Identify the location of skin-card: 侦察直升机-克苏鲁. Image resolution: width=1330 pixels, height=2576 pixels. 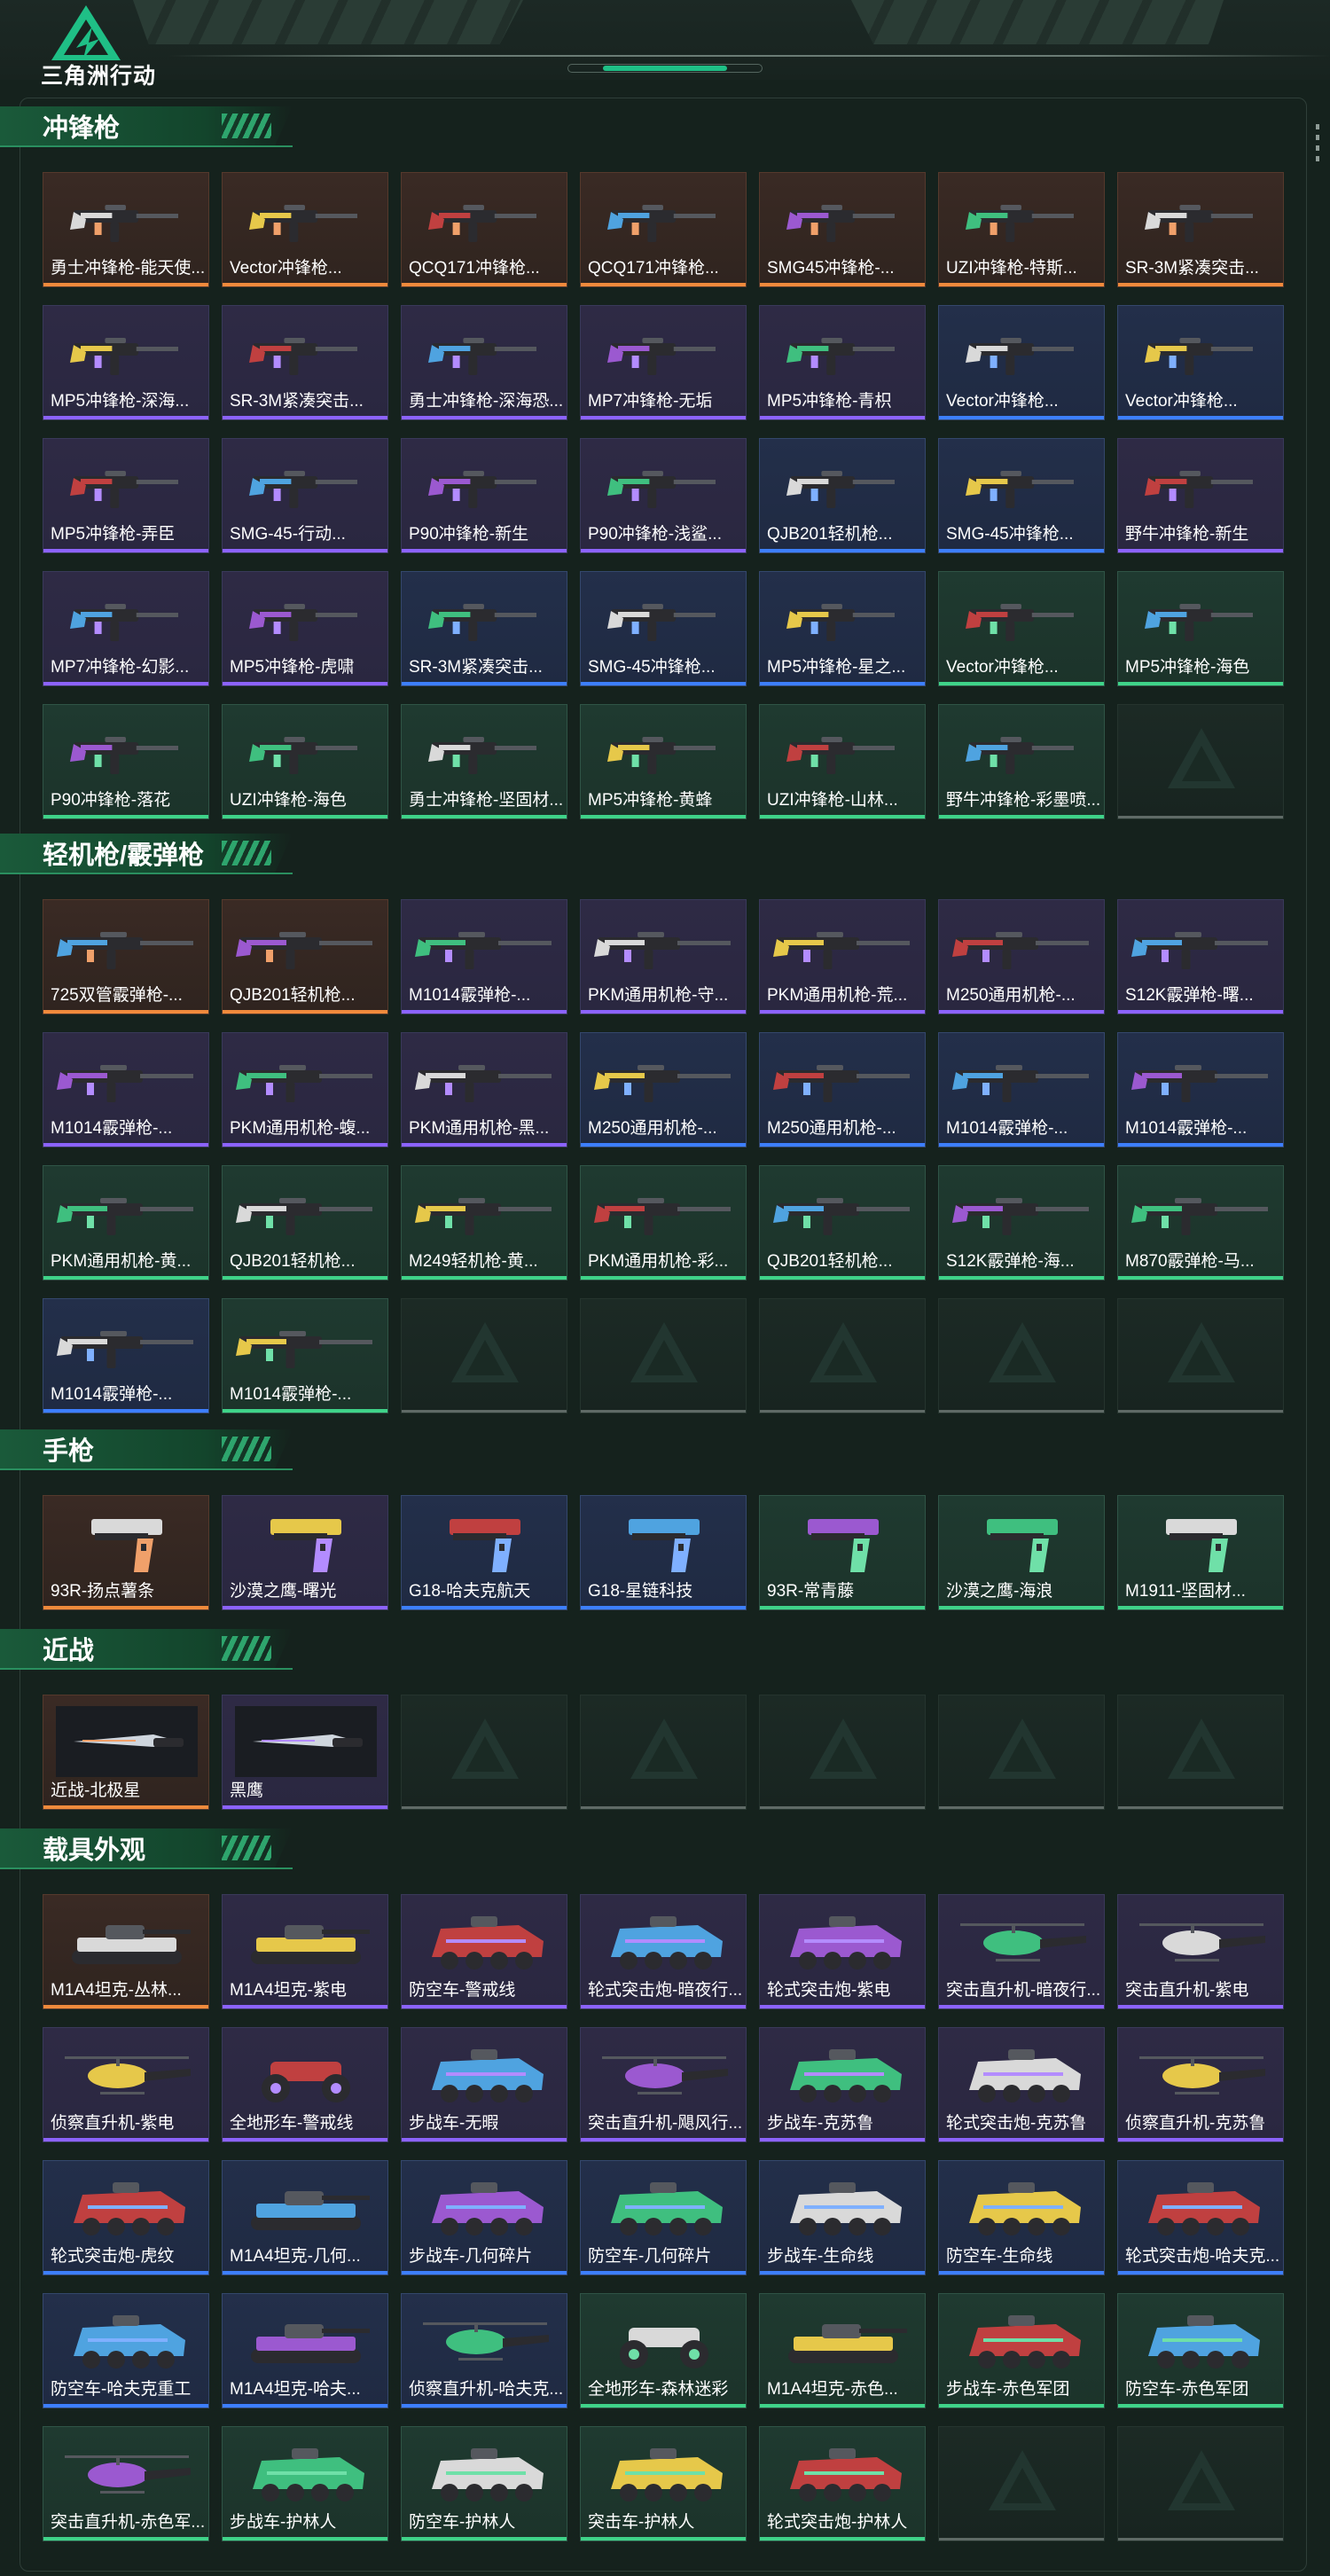
(1201, 2084).